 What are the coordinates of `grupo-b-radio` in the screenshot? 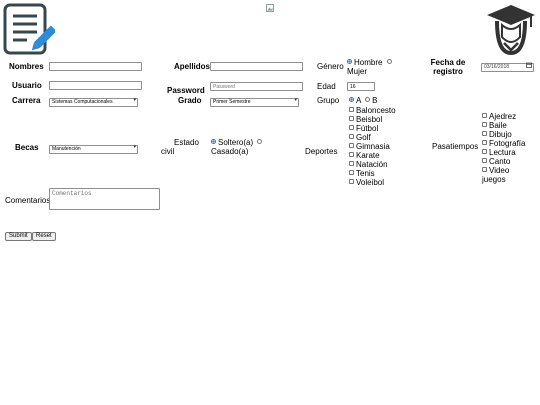 It's located at (368, 100).